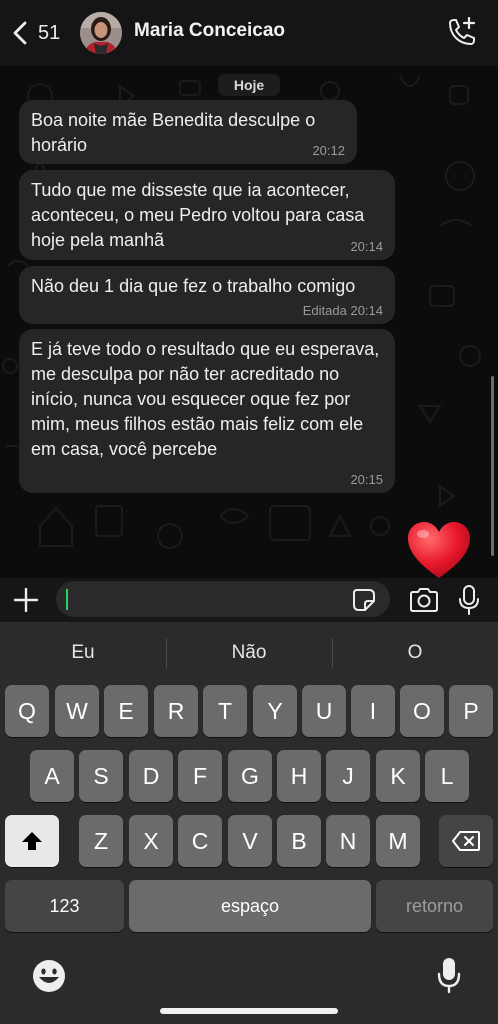 Image resolution: width=498 pixels, height=1024 pixels. What do you see at coordinates (299, 841) in the screenshot?
I see `key-b: B` at bounding box center [299, 841].